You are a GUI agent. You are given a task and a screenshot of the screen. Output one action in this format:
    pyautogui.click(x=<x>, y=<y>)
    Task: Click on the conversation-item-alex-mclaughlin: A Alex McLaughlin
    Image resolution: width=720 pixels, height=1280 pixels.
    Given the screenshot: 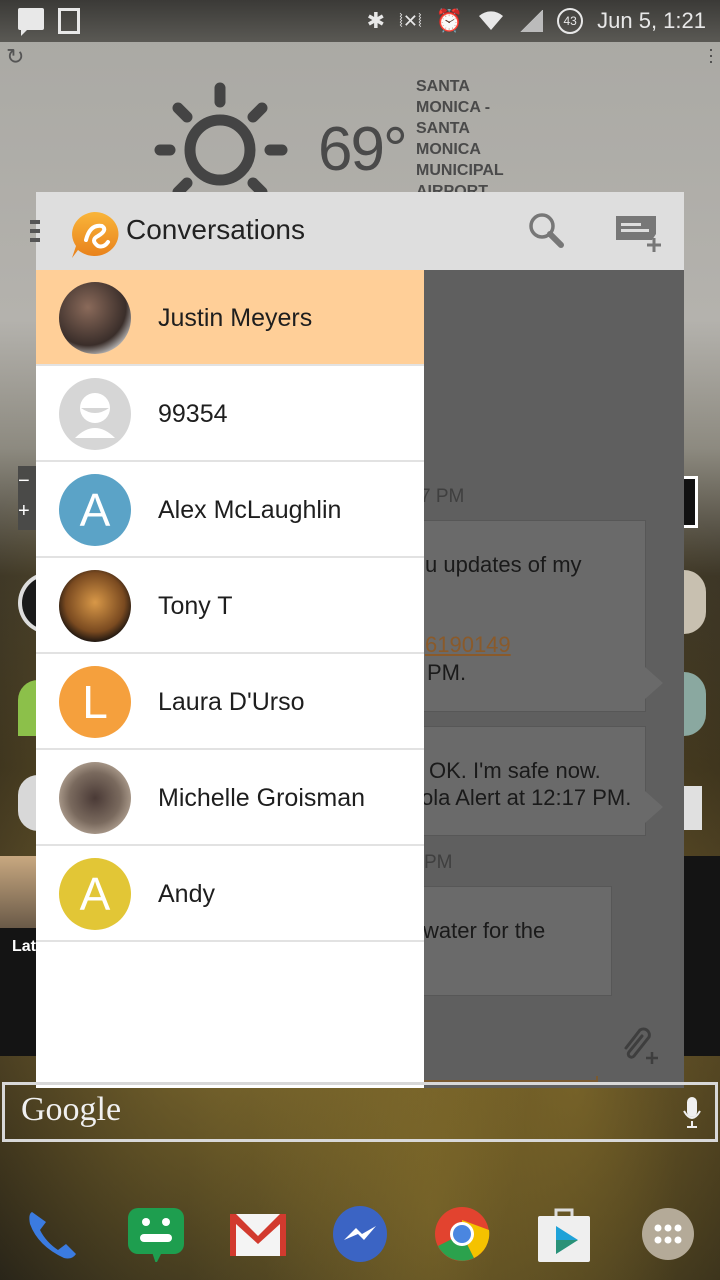 What is the action you would take?
    pyautogui.click(x=230, y=510)
    